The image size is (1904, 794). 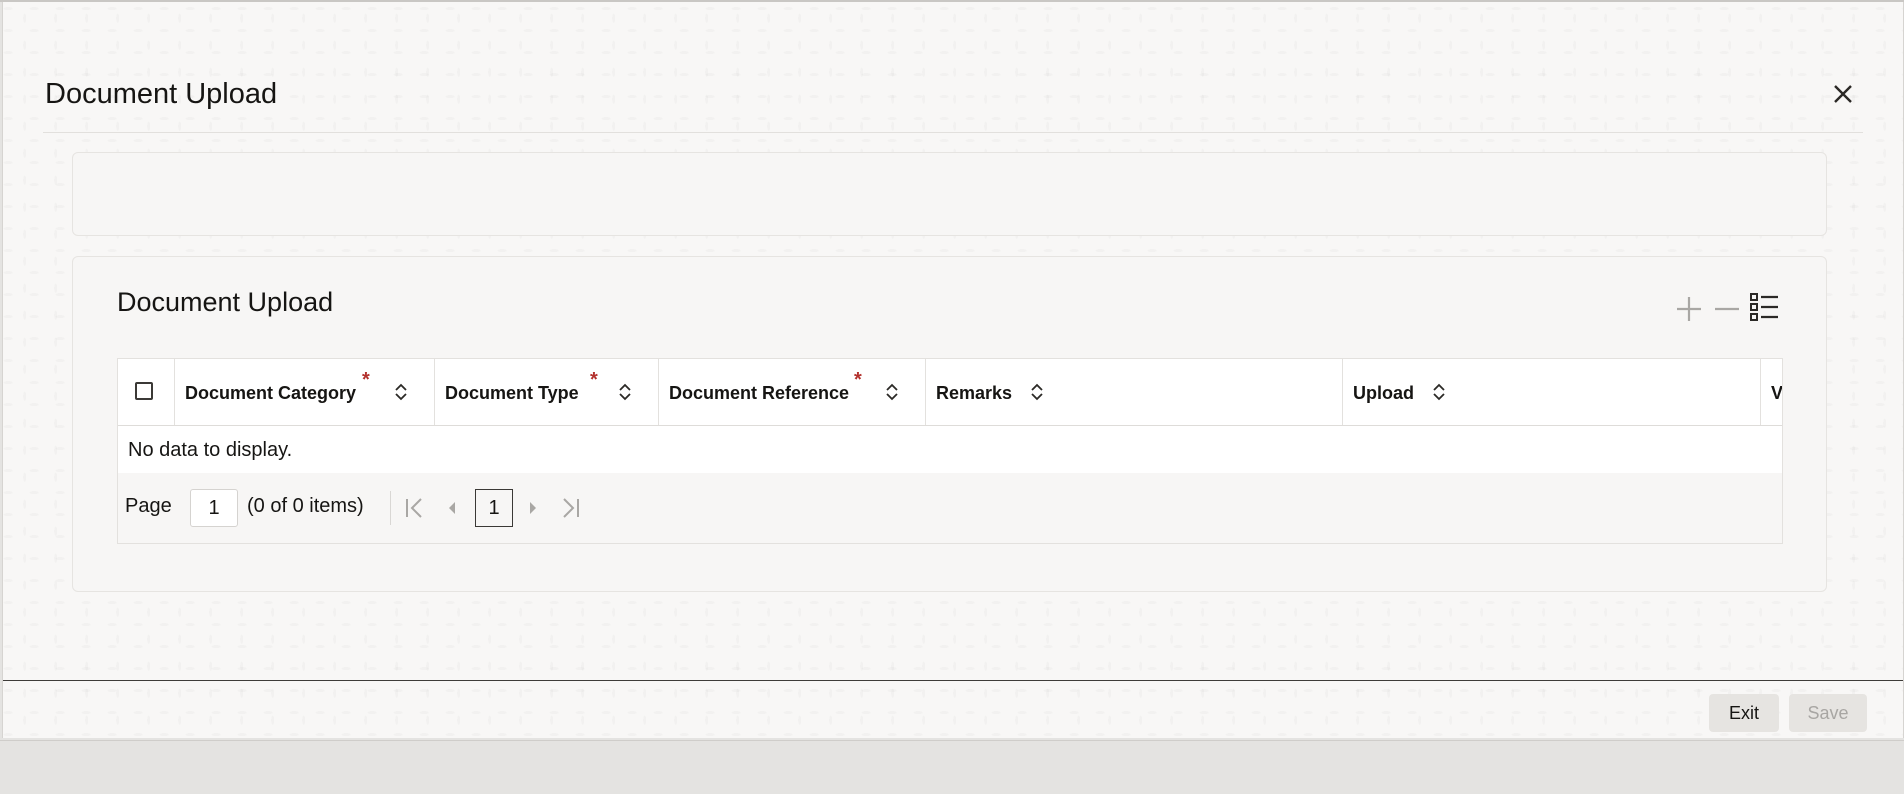 I want to click on column-header-truncated: V, so click(x=1772, y=392).